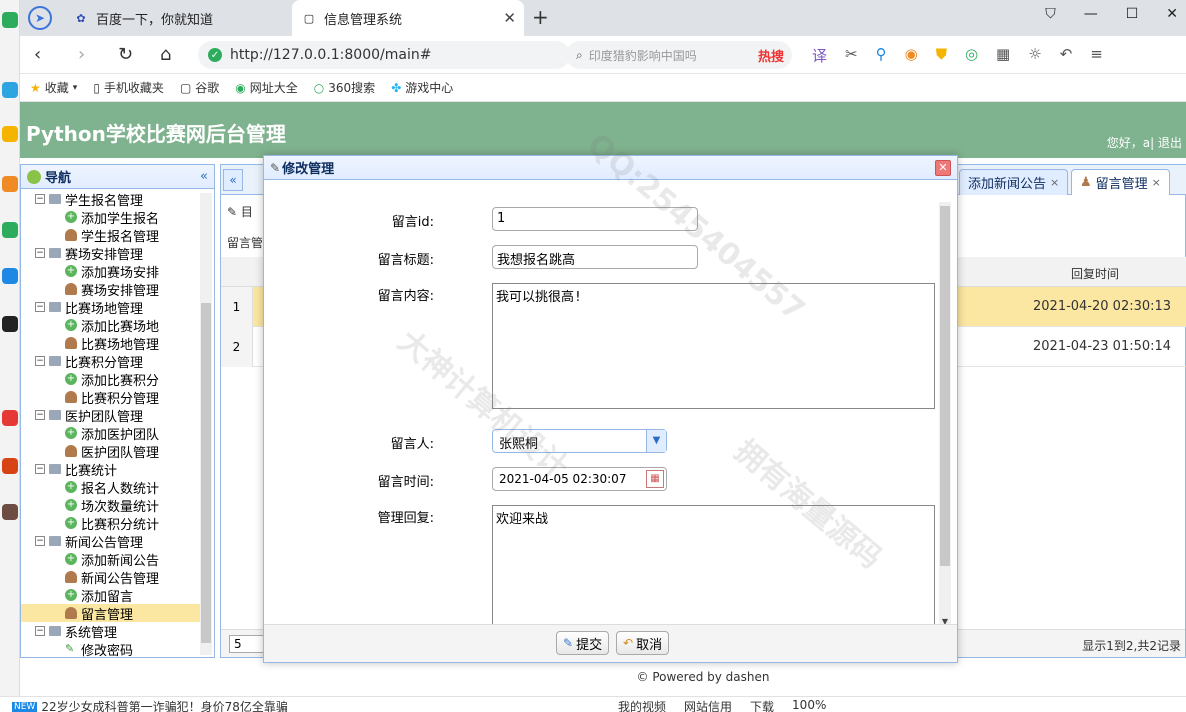  I want to click on nav-item: 新闻公告管理, so click(111, 577).